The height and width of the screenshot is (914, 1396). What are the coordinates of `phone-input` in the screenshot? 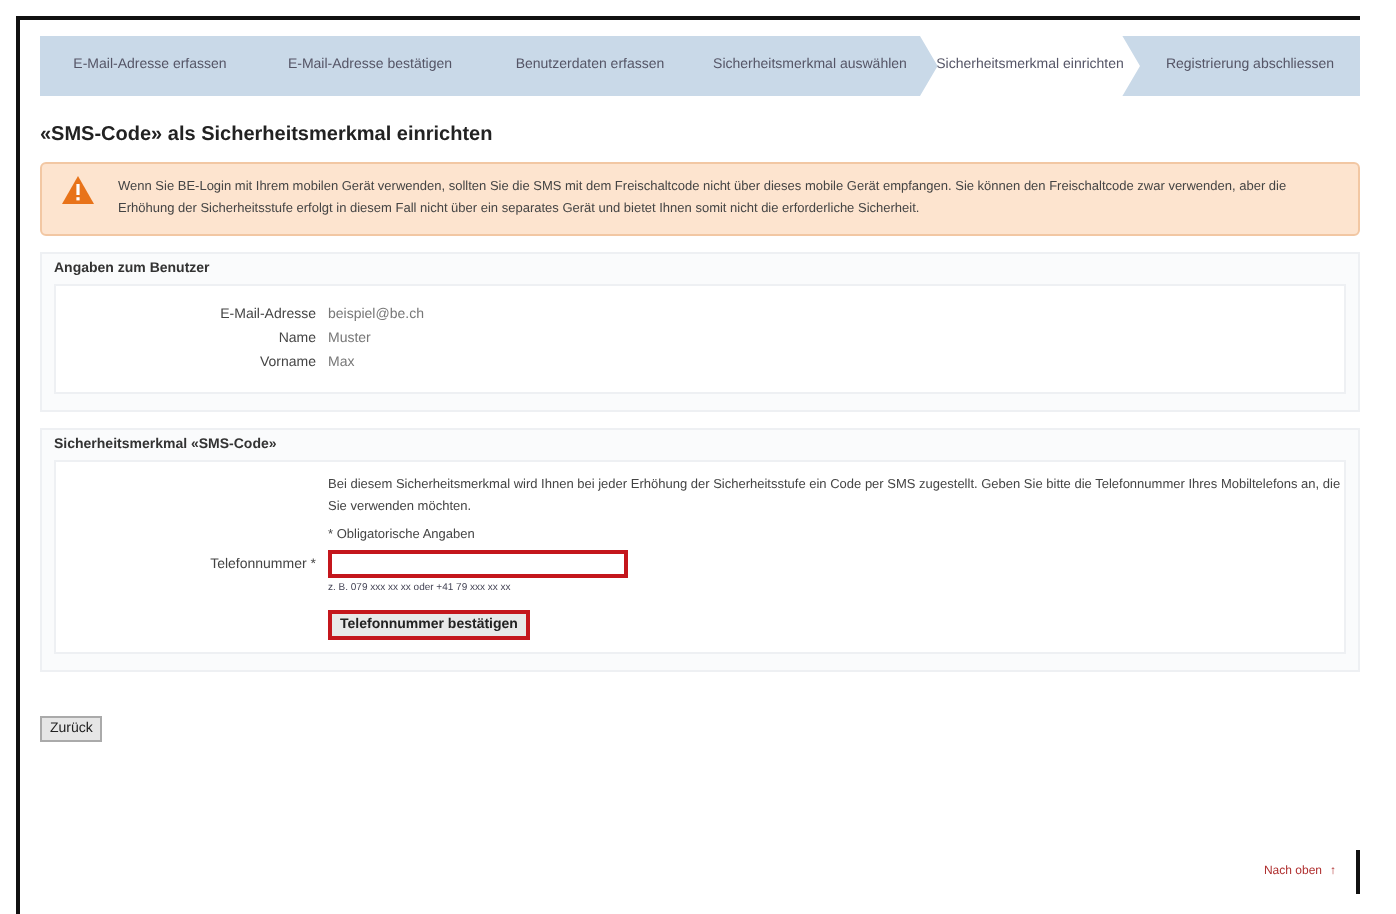 It's located at (478, 564).